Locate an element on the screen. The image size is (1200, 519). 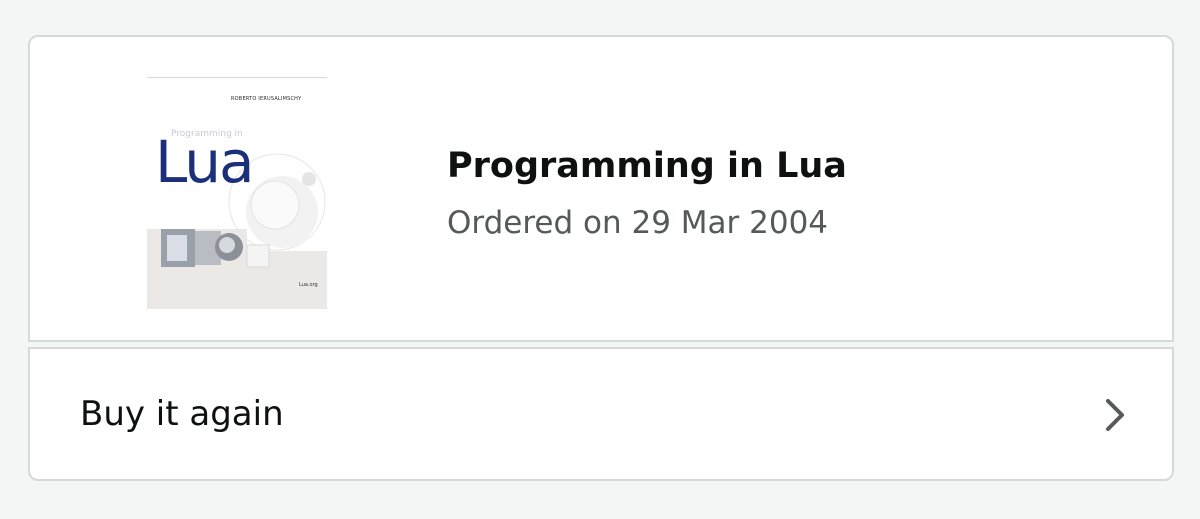
order-date: Ordered on 29 Mar 2004 is located at coordinates (638, 223).